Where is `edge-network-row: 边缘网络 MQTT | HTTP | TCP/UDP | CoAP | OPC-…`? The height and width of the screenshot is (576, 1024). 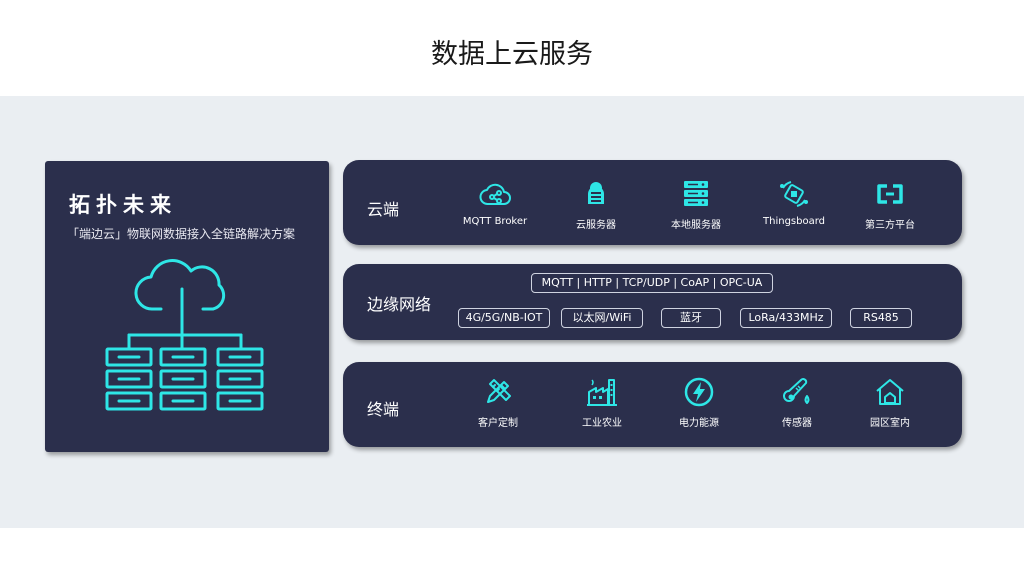
edge-network-row: 边缘网络 MQTT | HTTP | TCP/UDP | CoAP | OPC-… is located at coordinates (652, 302).